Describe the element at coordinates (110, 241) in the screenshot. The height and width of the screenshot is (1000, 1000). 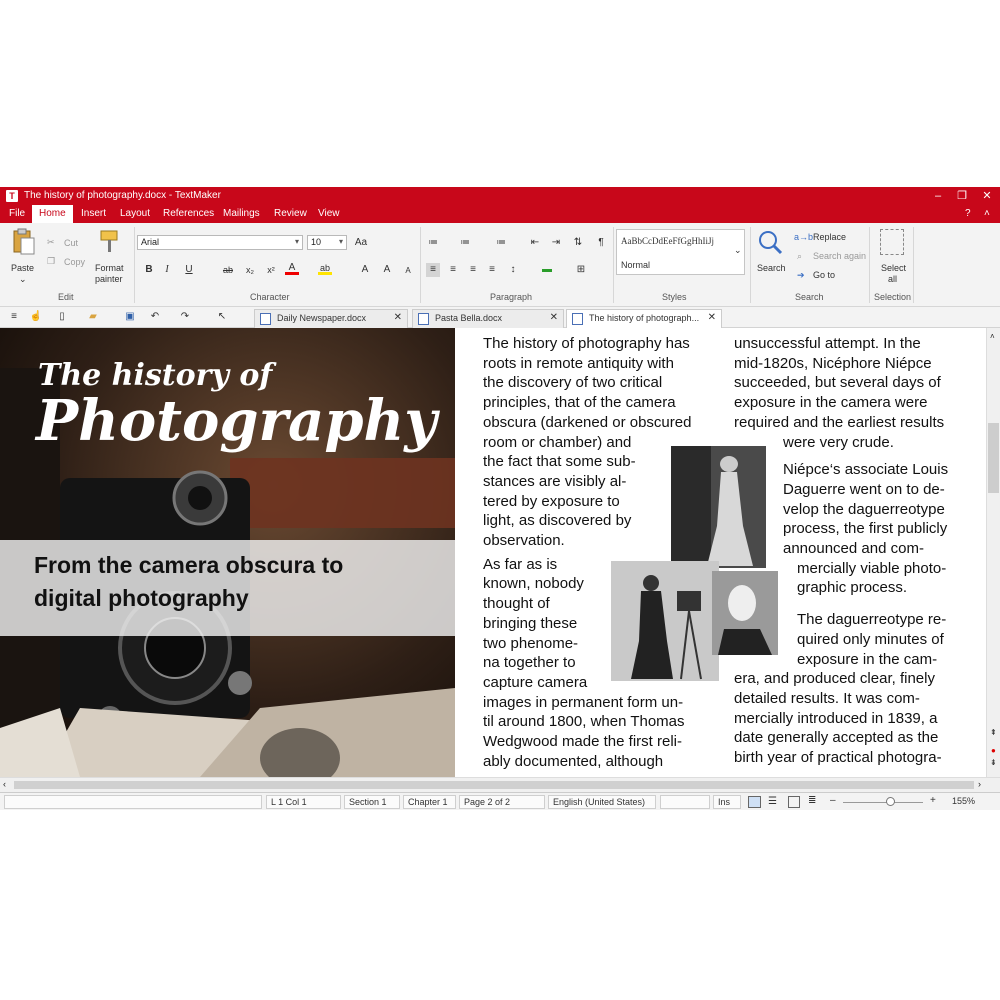
I see `format-painter-button` at that location.